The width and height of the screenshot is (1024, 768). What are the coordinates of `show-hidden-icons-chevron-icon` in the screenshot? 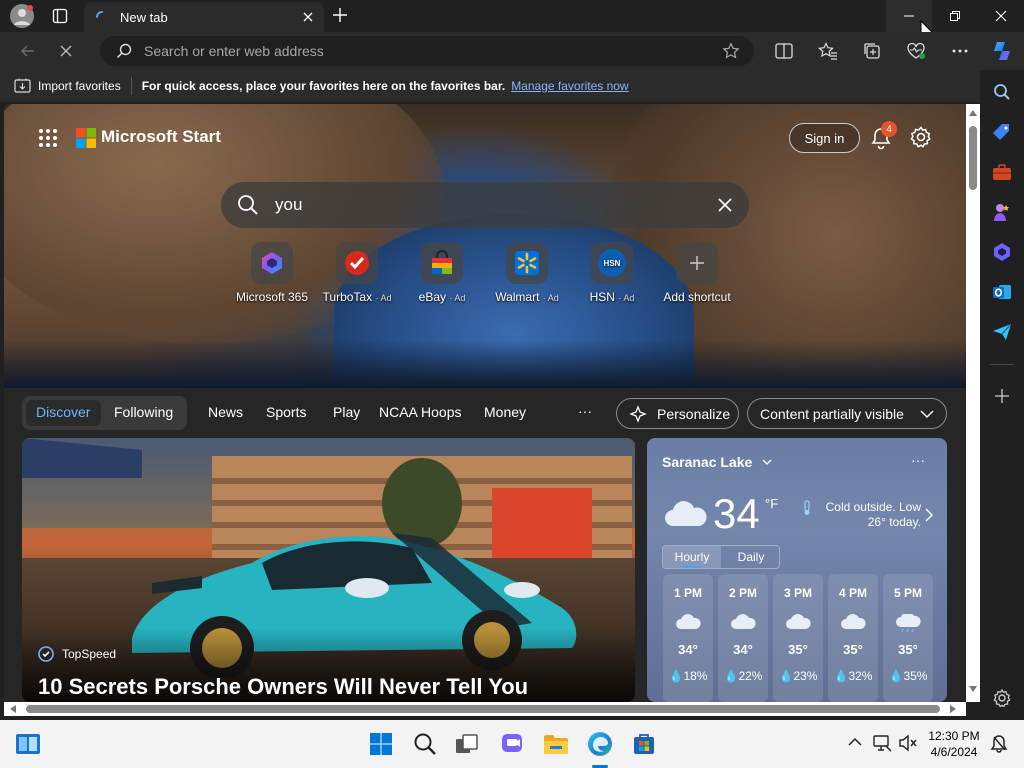 It's located at (855, 742).